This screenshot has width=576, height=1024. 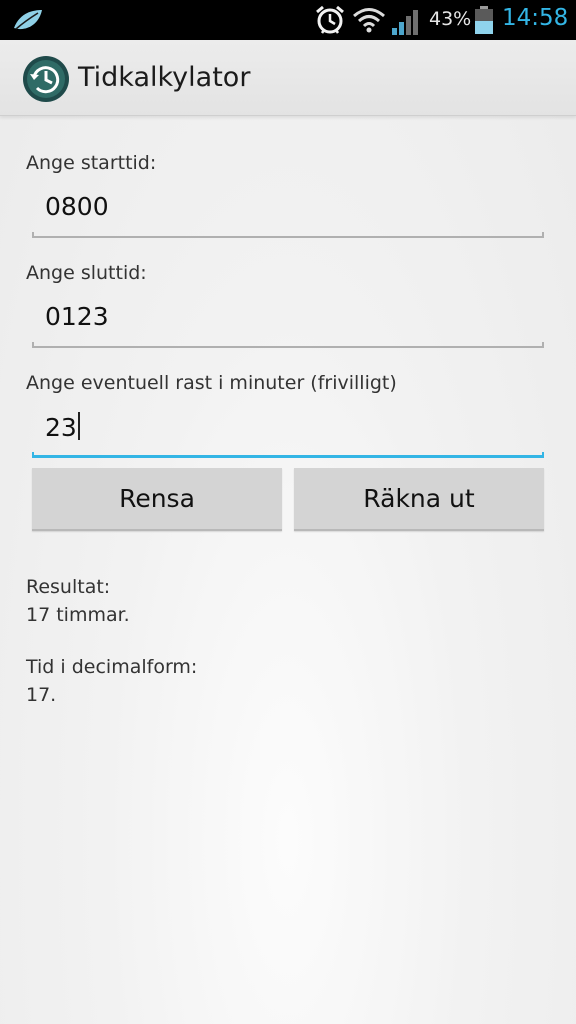 What do you see at coordinates (535, 18) in the screenshot?
I see `status-clock: 14:58` at bounding box center [535, 18].